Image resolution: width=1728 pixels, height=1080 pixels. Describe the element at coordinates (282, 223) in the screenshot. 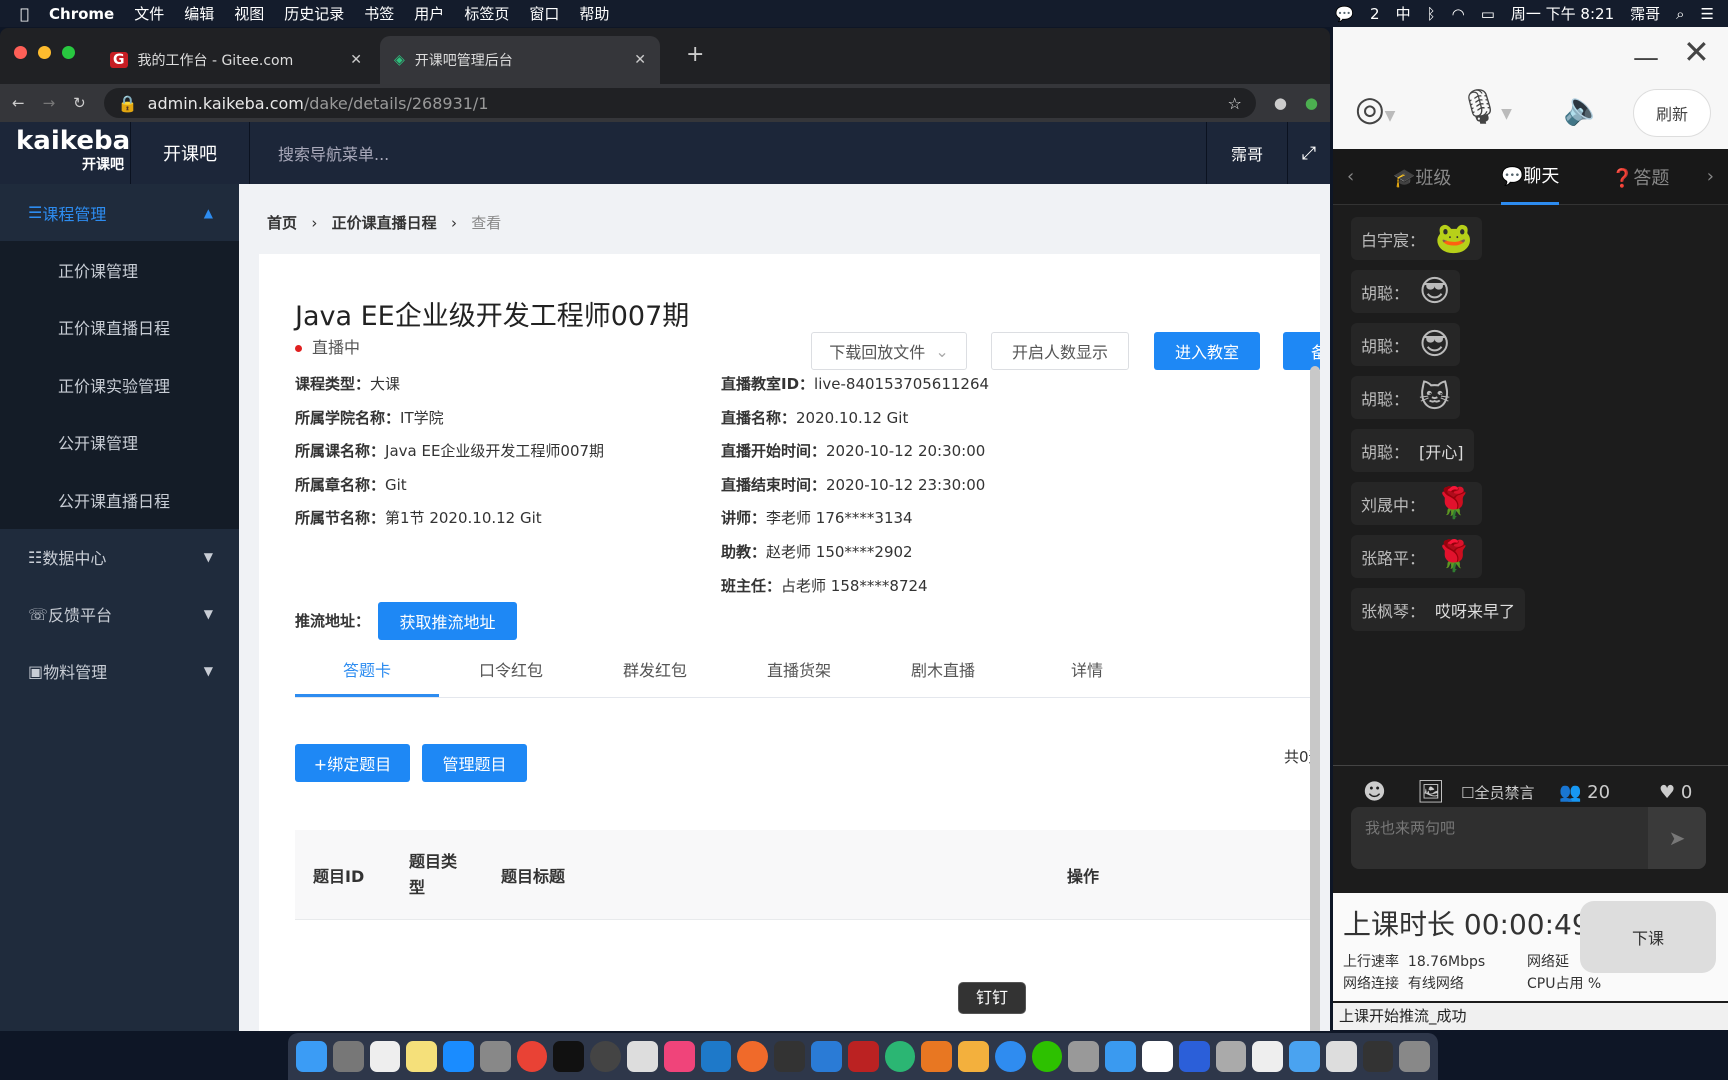

I see `breadcrumb-home: 首页` at that location.